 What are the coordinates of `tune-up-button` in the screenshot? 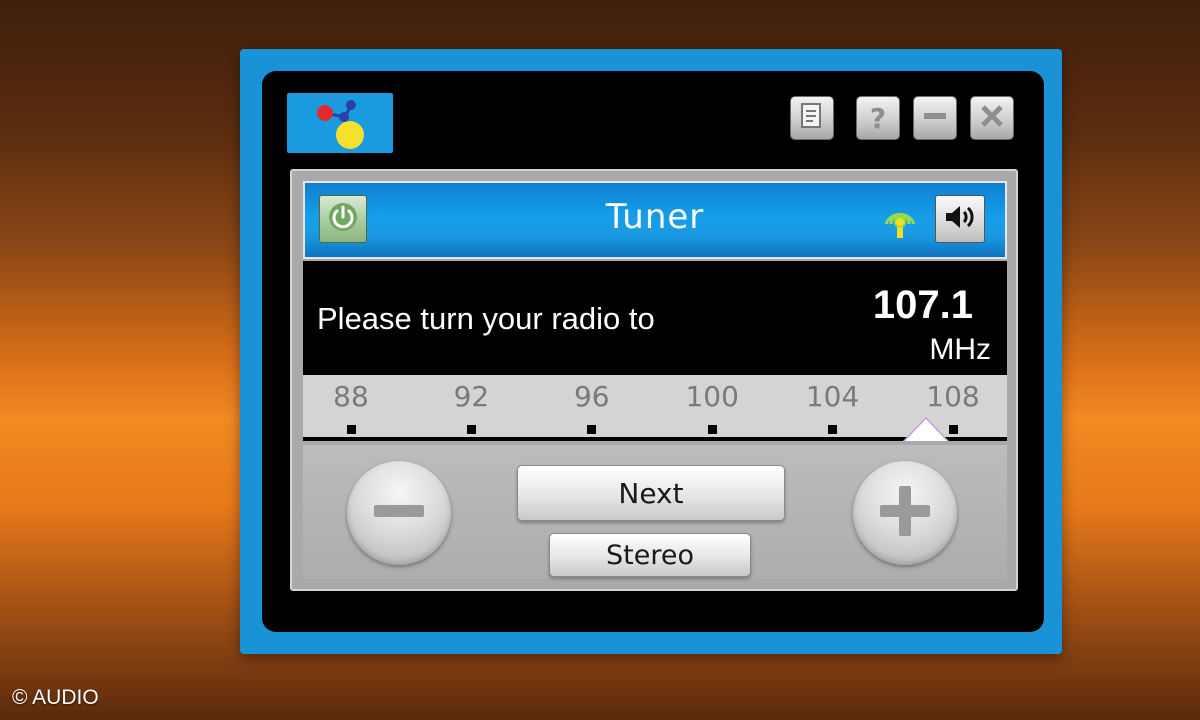 It's located at (905, 513).